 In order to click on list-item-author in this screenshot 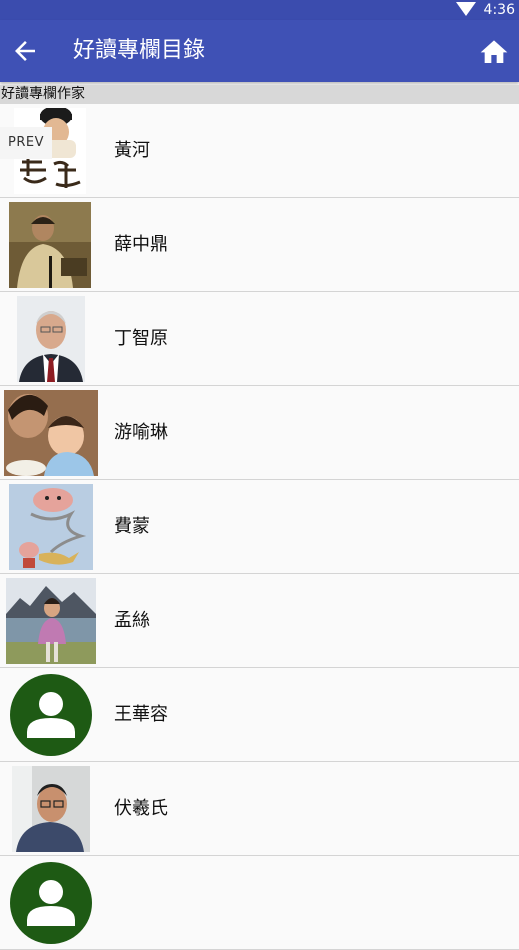, I will do `click(259, 903)`.